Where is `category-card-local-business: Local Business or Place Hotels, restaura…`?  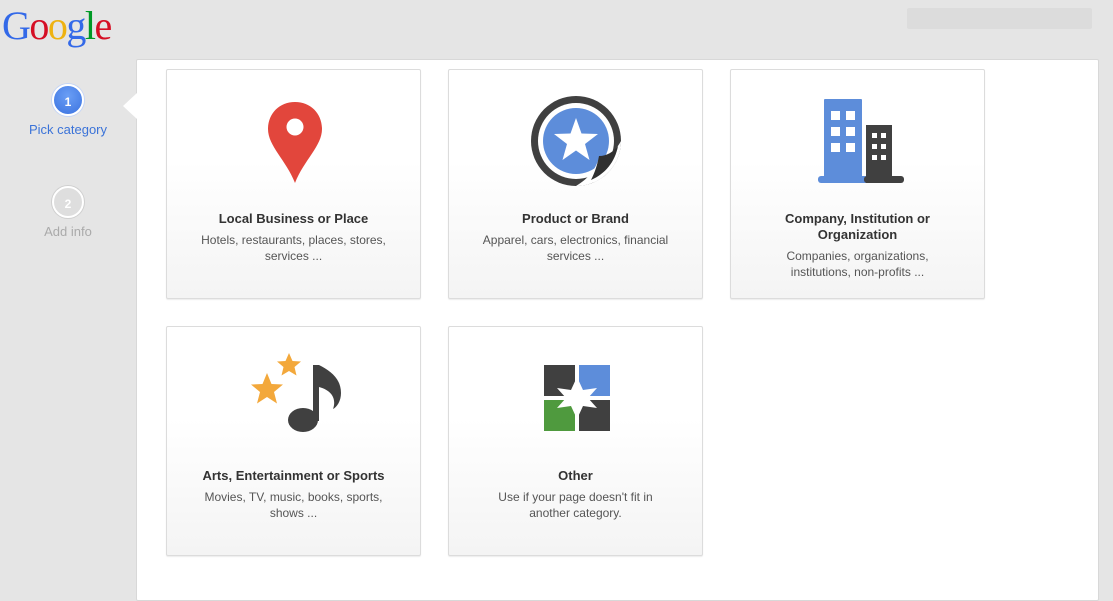 category-card-local-business: Local Business or Place Hotels, restaura… is located at coordinates (293, 184).